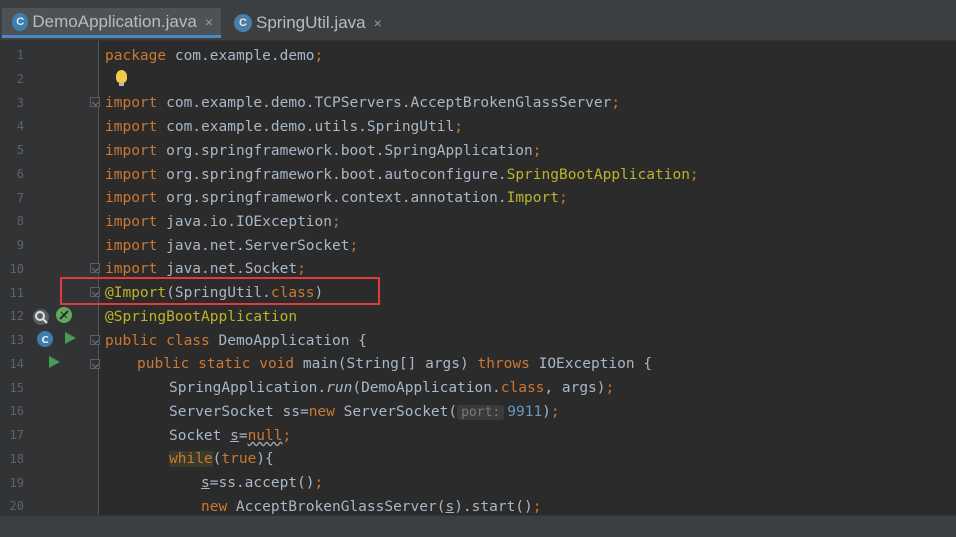 Image resolution: width=956 pixels, height=537 pixels. What do you see at coordinates (201, 317) in the screenshot?
I see `annotation: @SpringBootApplication` at bounding box center [201, 317].